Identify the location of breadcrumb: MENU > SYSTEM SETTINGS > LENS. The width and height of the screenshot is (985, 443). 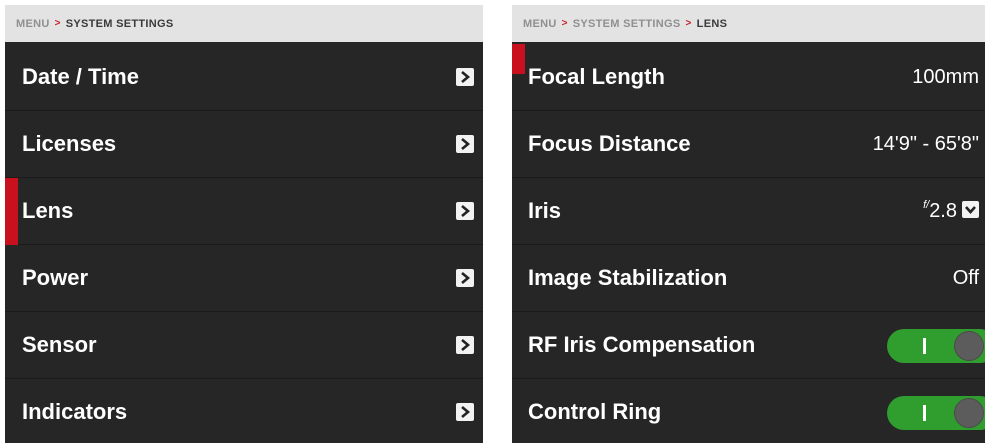
(748, 23).